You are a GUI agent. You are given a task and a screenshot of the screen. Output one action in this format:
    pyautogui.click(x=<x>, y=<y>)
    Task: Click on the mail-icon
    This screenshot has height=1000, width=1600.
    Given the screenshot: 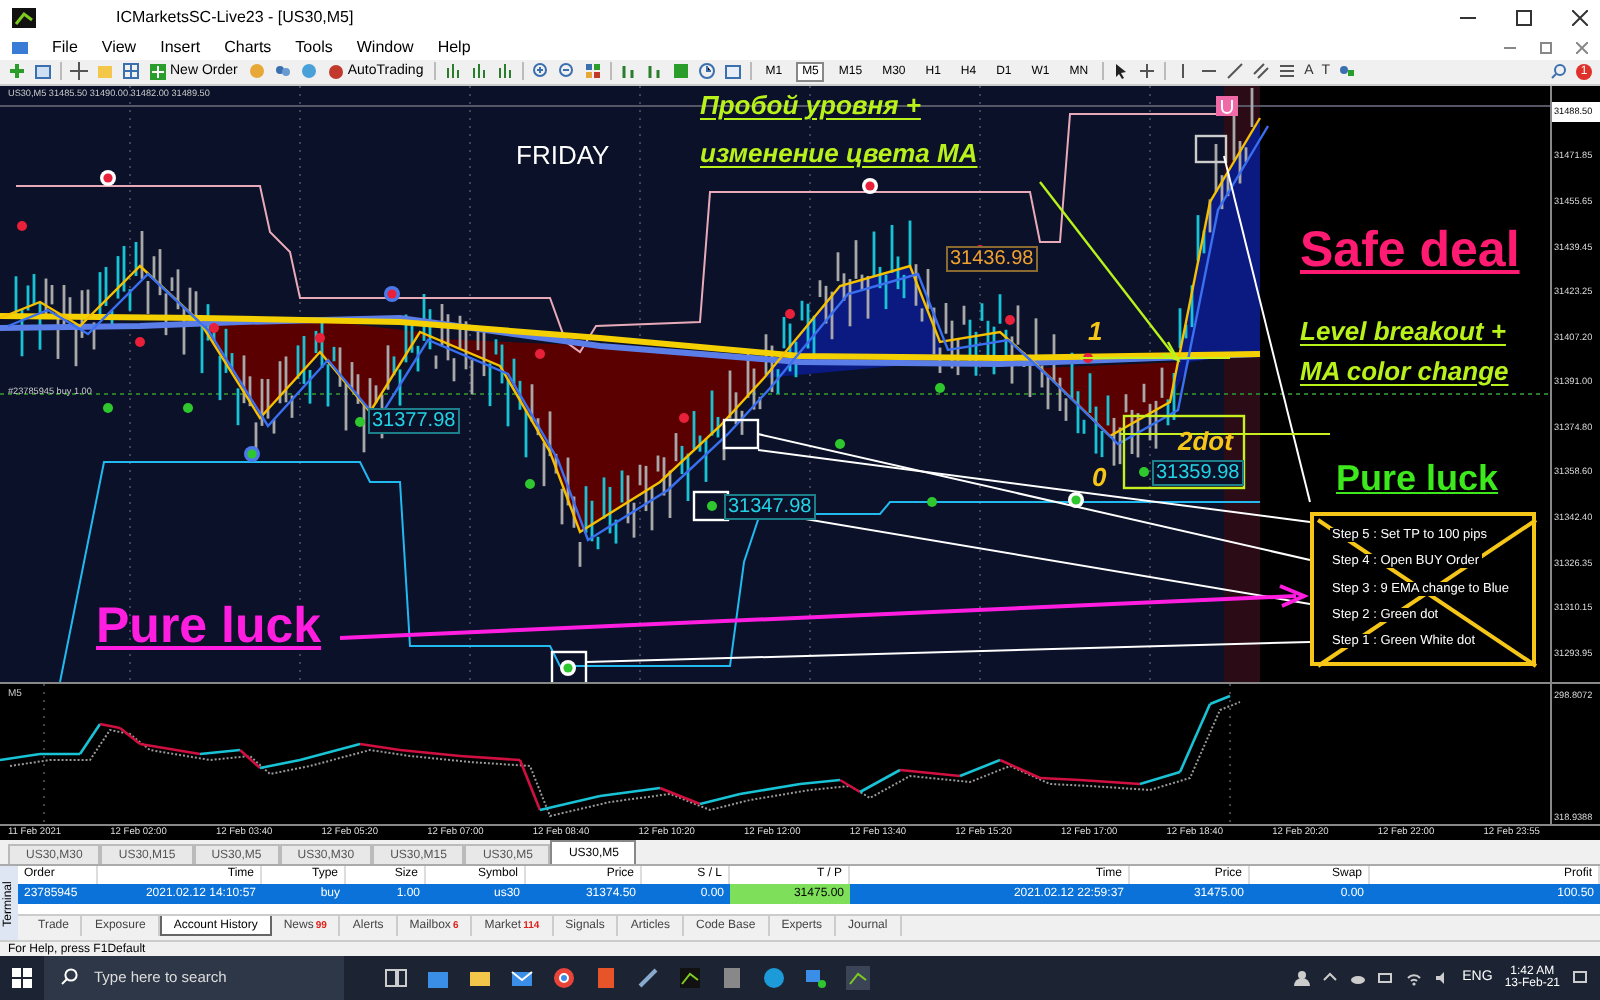 What is the action you would take?
    pyautogui.click(x=522, y=977)
    